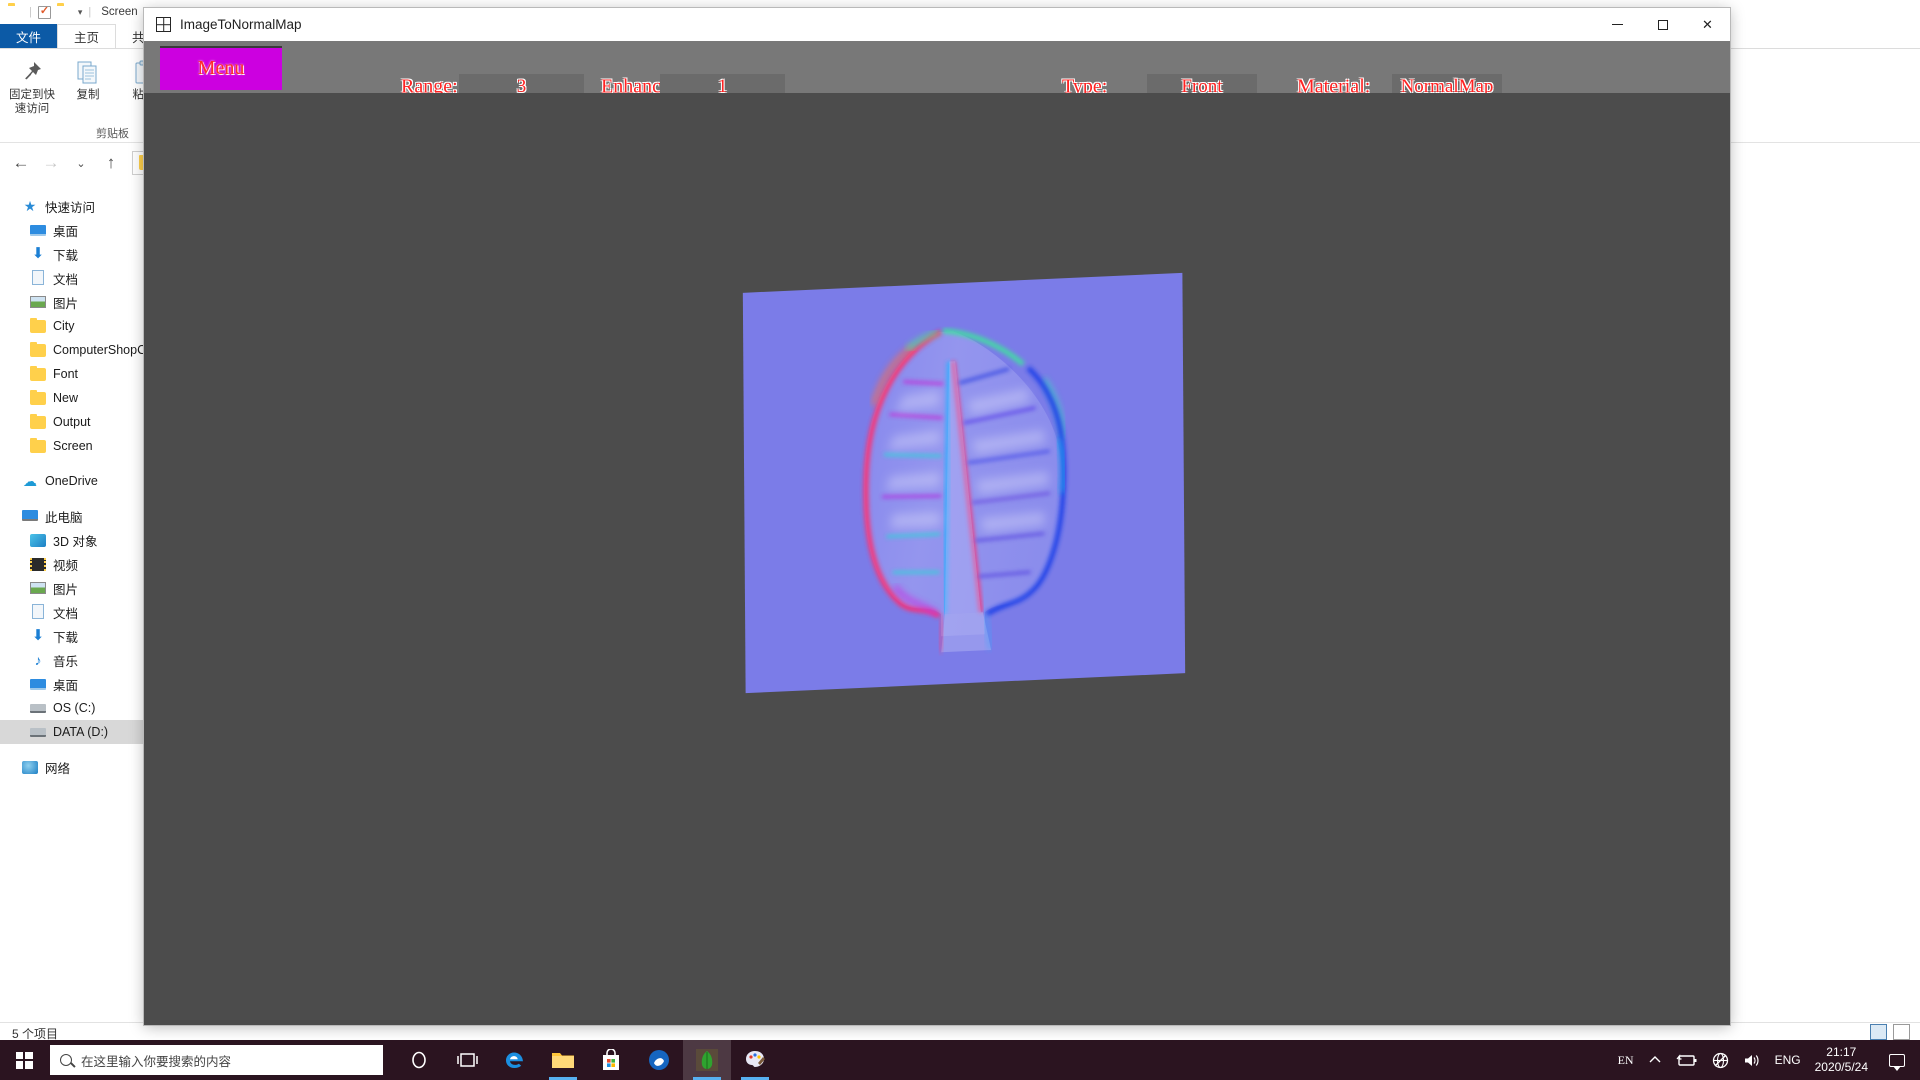 The height and width of the screenshot is (1080, 1920). What do you see at coordinates (707, 1060) in the screenshot?
I see `leaf-app-icon` at bounding box center [707, 1060].